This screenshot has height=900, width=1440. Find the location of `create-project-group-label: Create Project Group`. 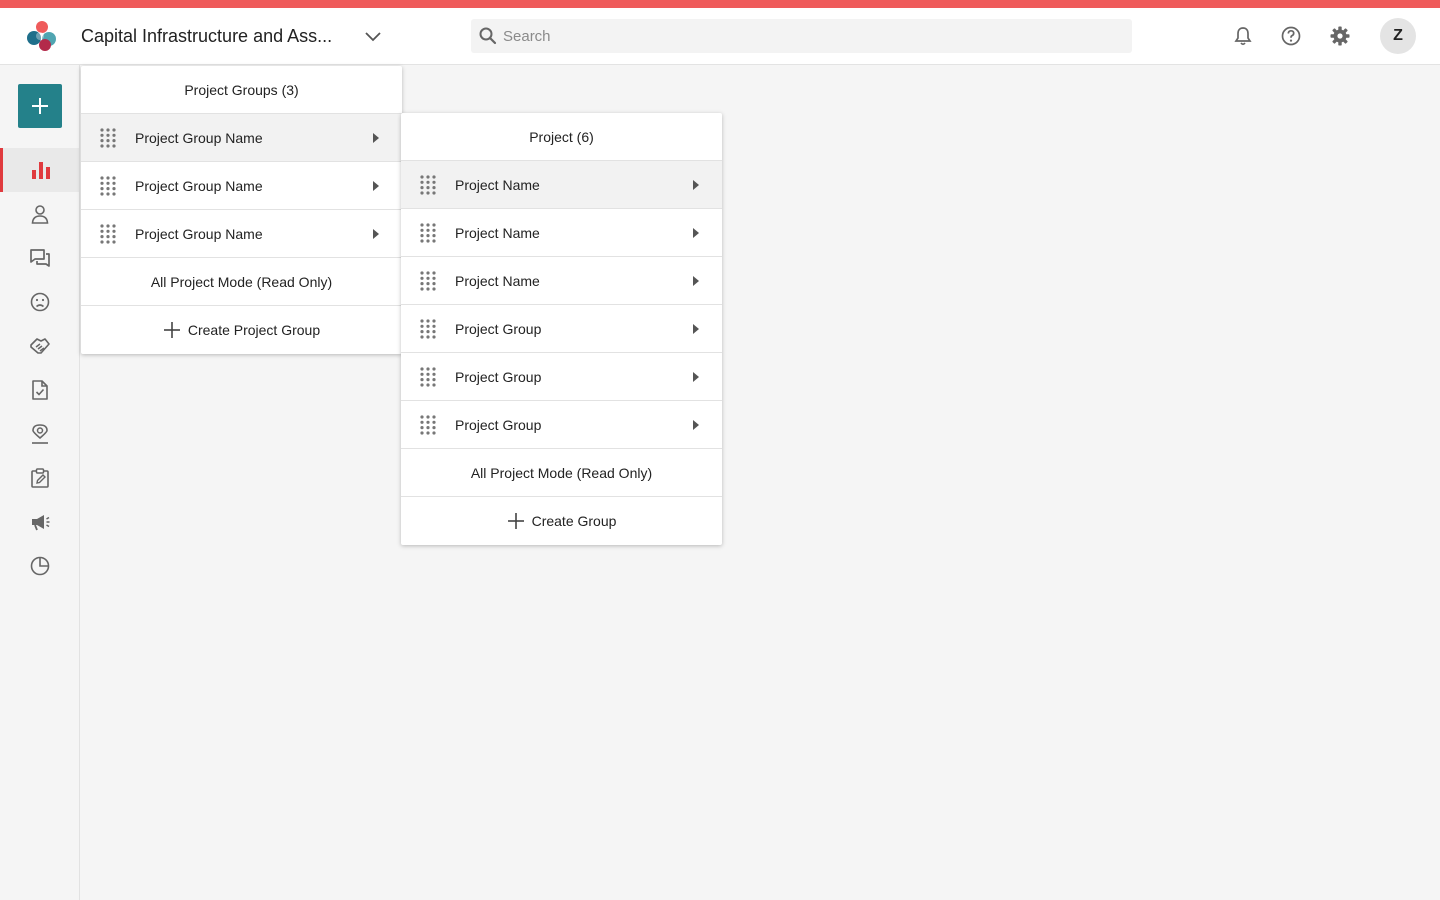

create-project-group-label: Create Project Group is located at coordinates (254, 330).